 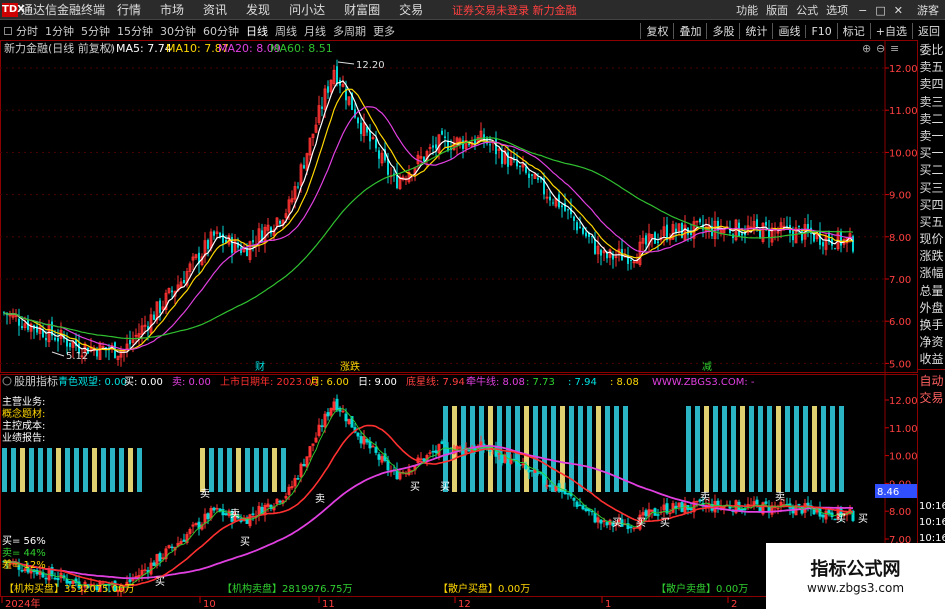 What do you see at coordinates (92, 381) in the screenshot?
I see `indicator-field: 青色观望: 0.00` at bounding box center [92, 381].